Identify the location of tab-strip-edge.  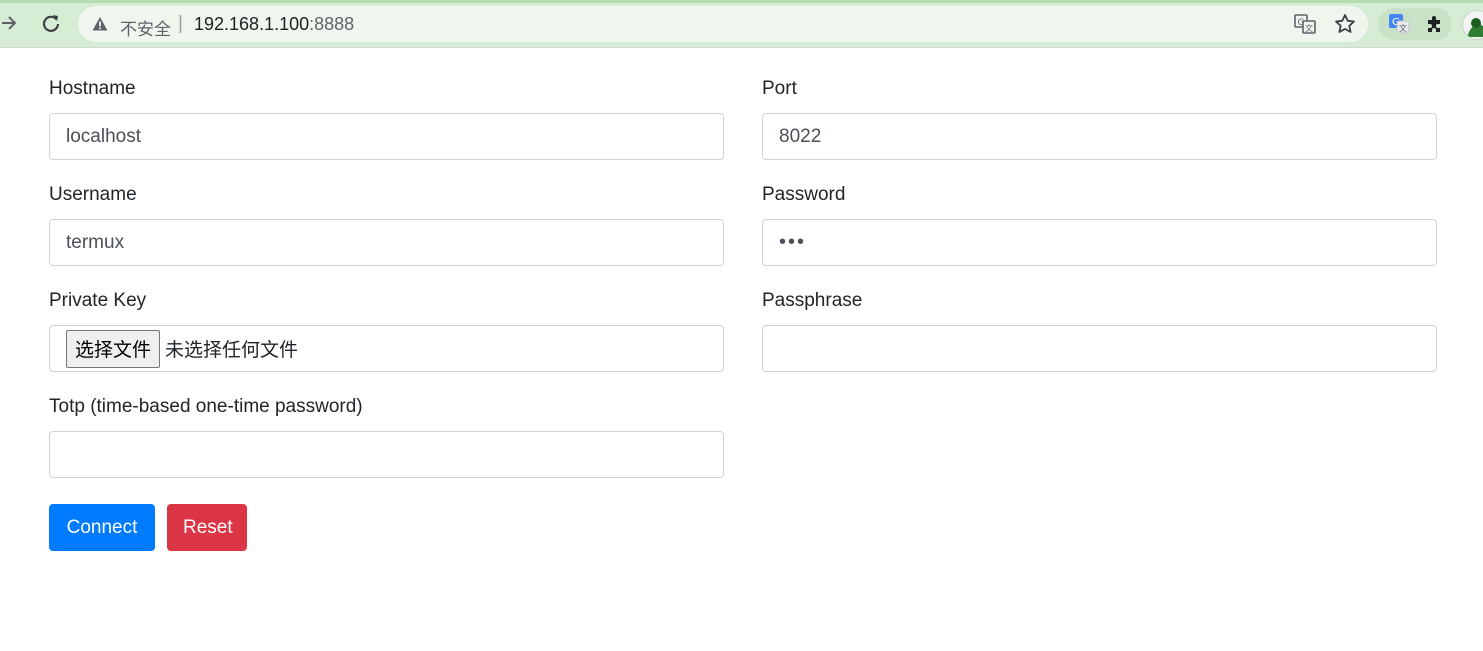
(741, 1).